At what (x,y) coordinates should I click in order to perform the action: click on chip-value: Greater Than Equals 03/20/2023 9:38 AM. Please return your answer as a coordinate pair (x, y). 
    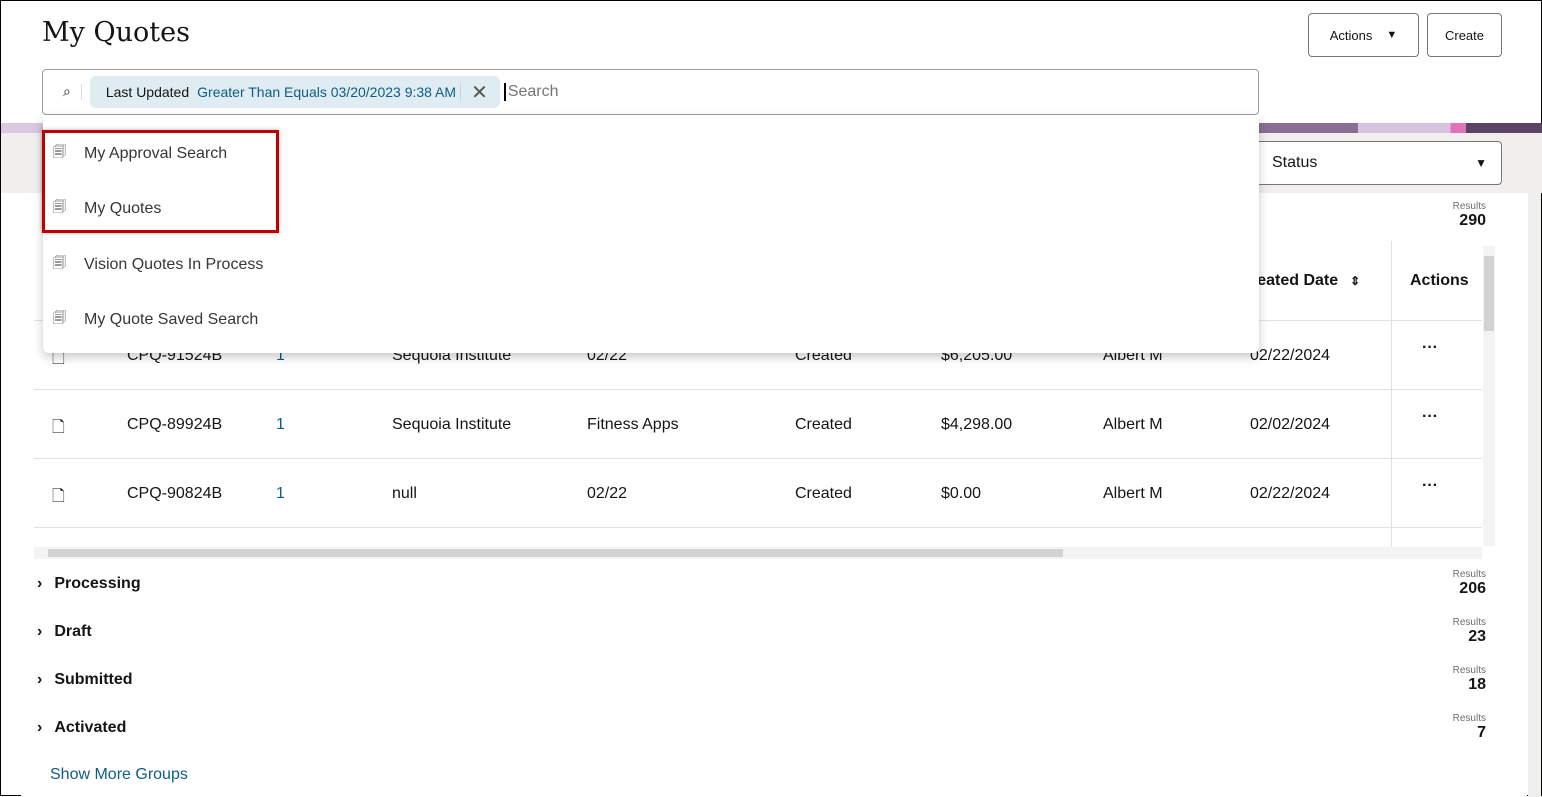
    Looking at the image, I should click on (327, 92).